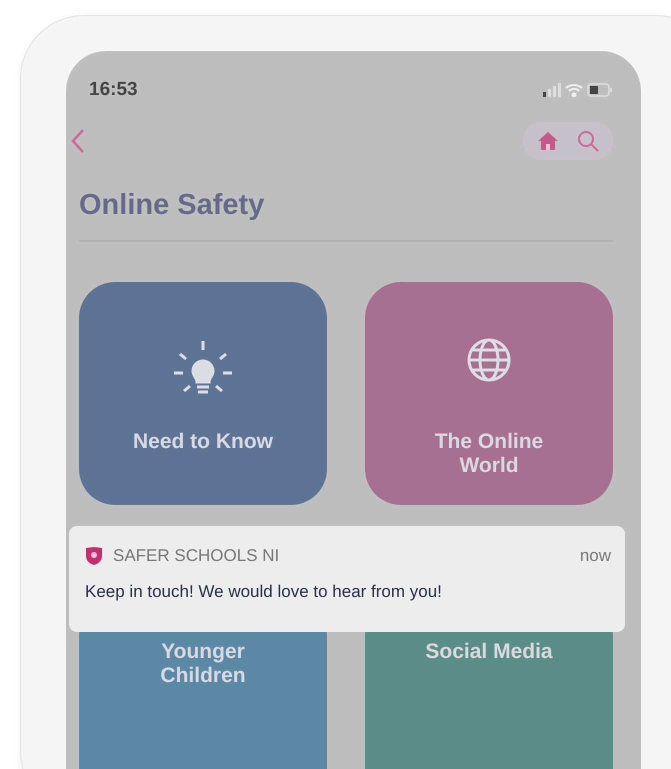  What do you see at coordinates (347, 579) in the screenshot?
I see `notification-banner: SAFER SCHOOLS NI now Keep in touch! We would love to hear from you!` at bounding box center [347, 579].